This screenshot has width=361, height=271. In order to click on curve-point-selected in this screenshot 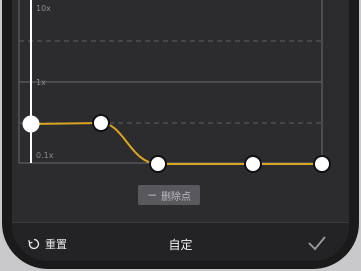, I will do `click(31, 124)`.